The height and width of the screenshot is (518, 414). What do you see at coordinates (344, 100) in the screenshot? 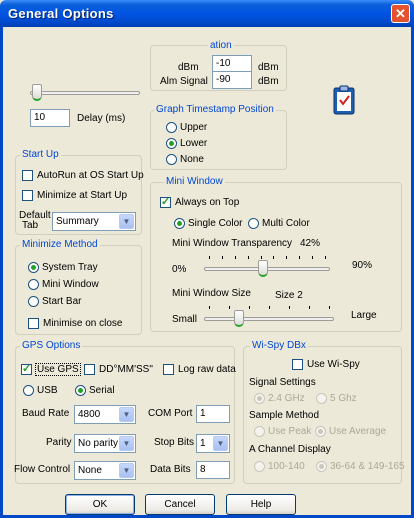
I see `clipboard-icon` at bounding box center [344, 100].